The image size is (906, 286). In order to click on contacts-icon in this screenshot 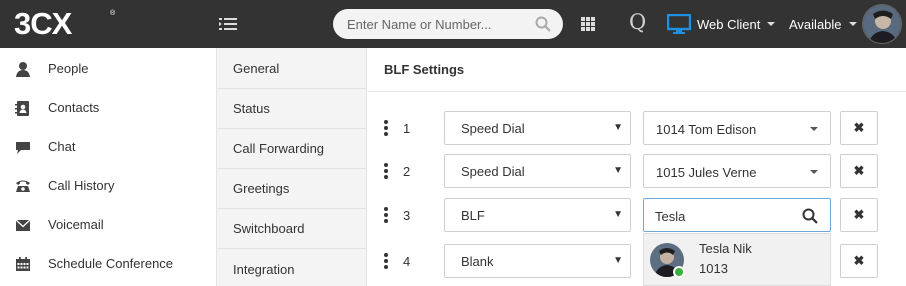, I will do `click(22, 108)`.